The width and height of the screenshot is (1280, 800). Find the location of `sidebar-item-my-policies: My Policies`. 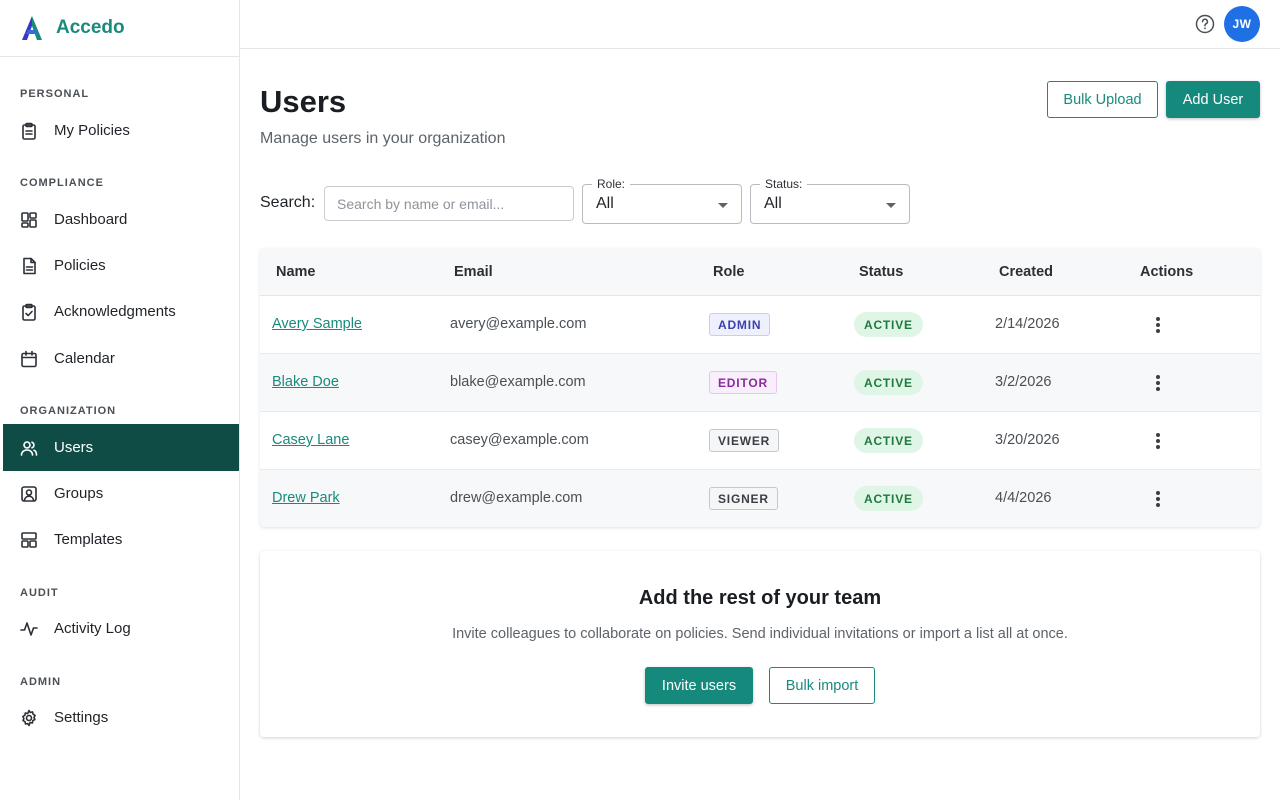

sidebar-item-my-policies: My Policies is located at coordinates (121, 130).